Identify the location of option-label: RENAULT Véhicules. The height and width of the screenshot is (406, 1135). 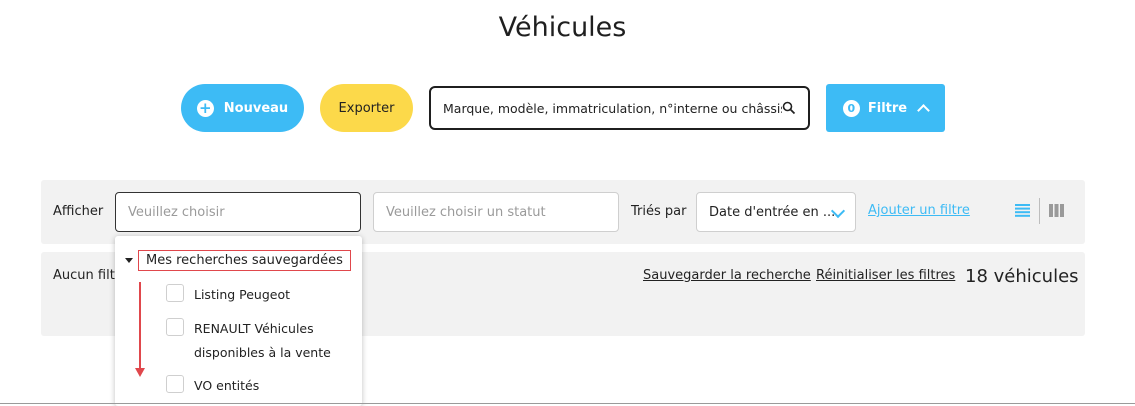
(254, 329).